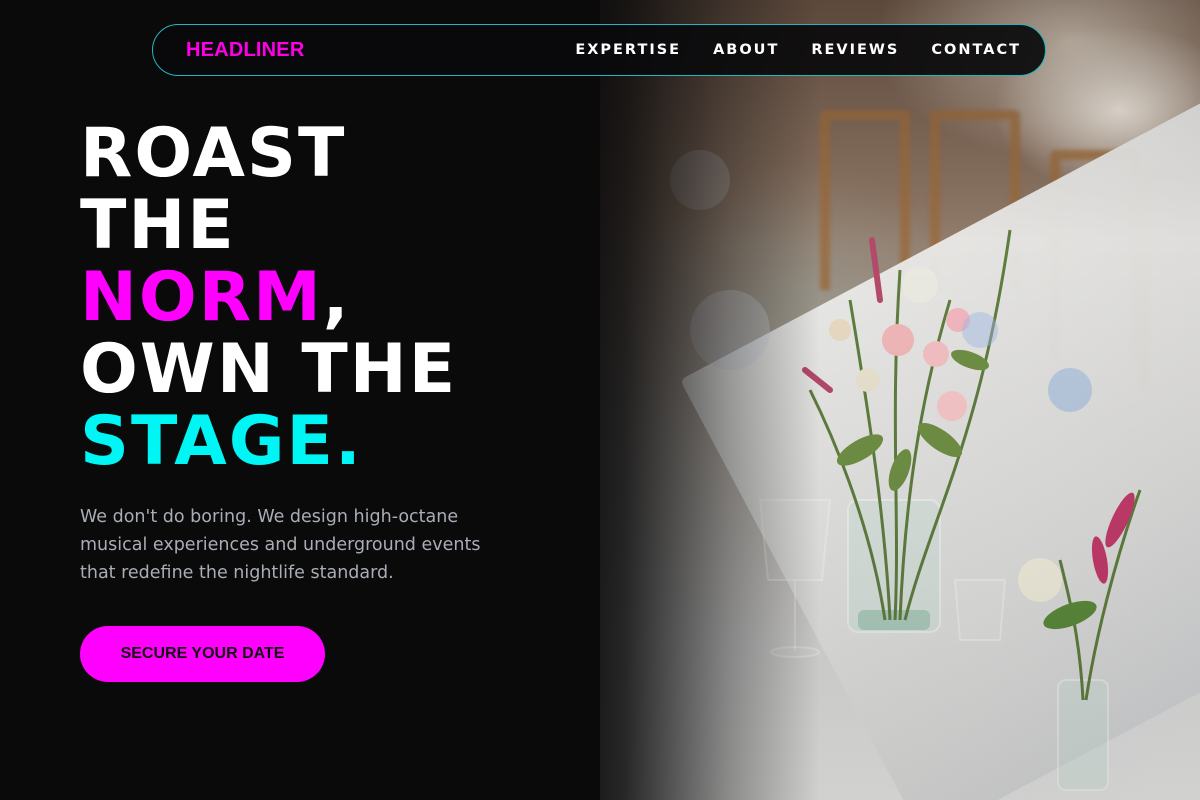 The height and width of the screenshot is (800, 1200). Describe the element at coordinates (269, 369) in the screenshot. I see `hero-line-4: OWN THE` at that location.